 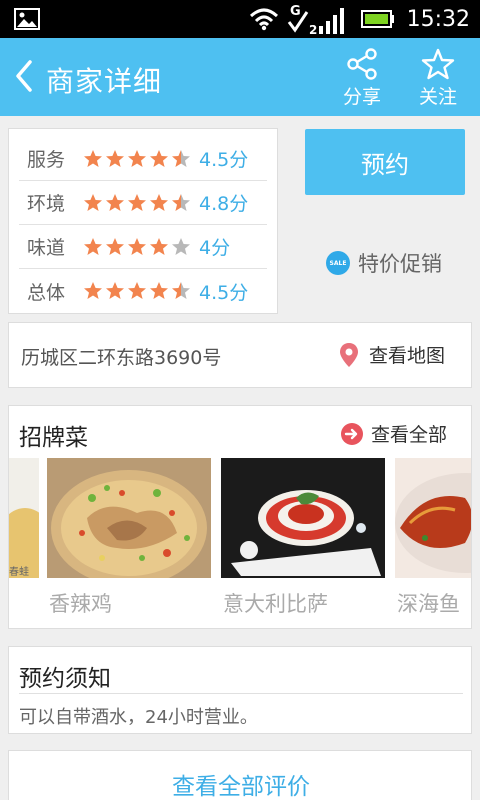 I want to click on app-header: 商家详细 分享 关注, so click(x=240, y=77).